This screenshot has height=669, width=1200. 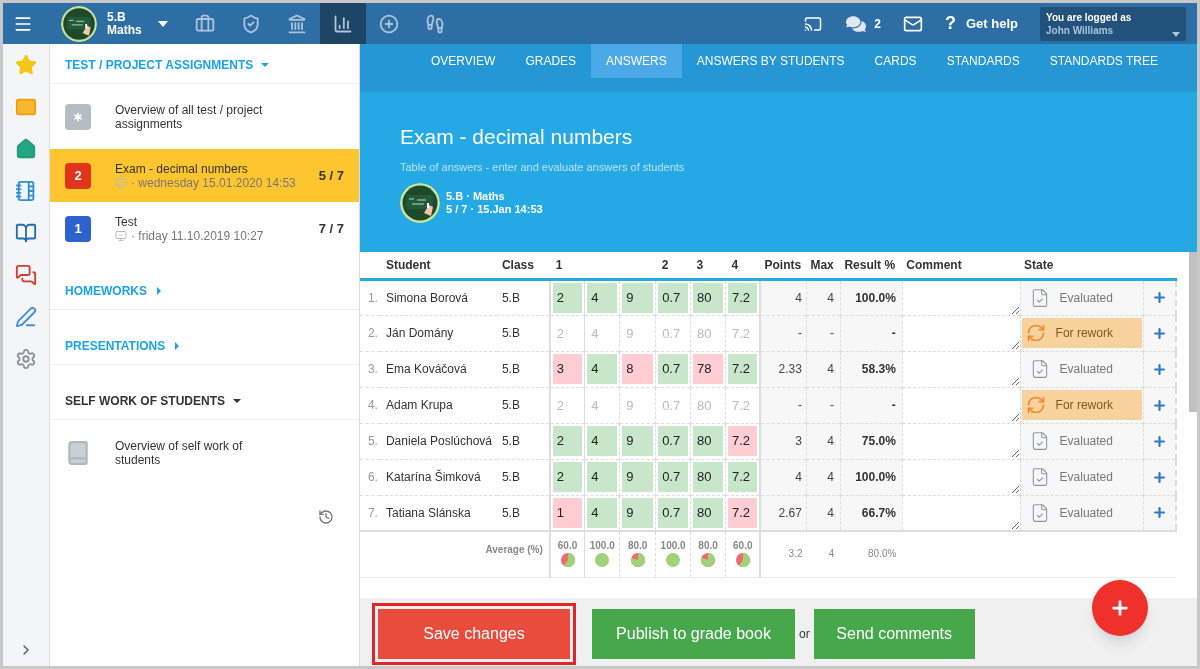 What do you see at coordinates (326, 517) in the screenshot?
I see `history-icon` at bounding box center [326, 517].